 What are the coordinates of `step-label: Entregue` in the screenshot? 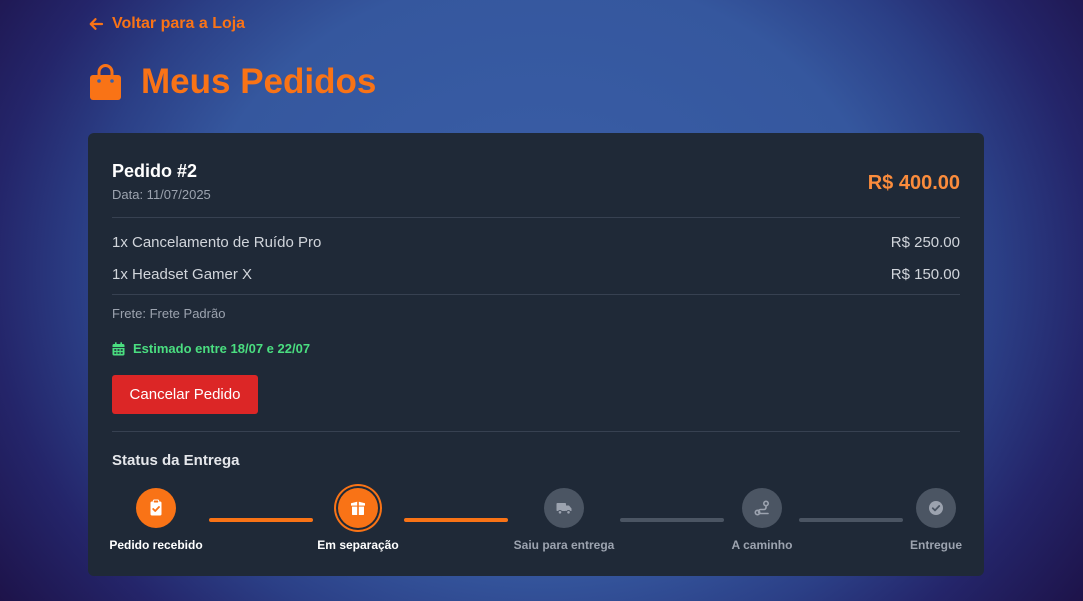 It's located at (936, 545).